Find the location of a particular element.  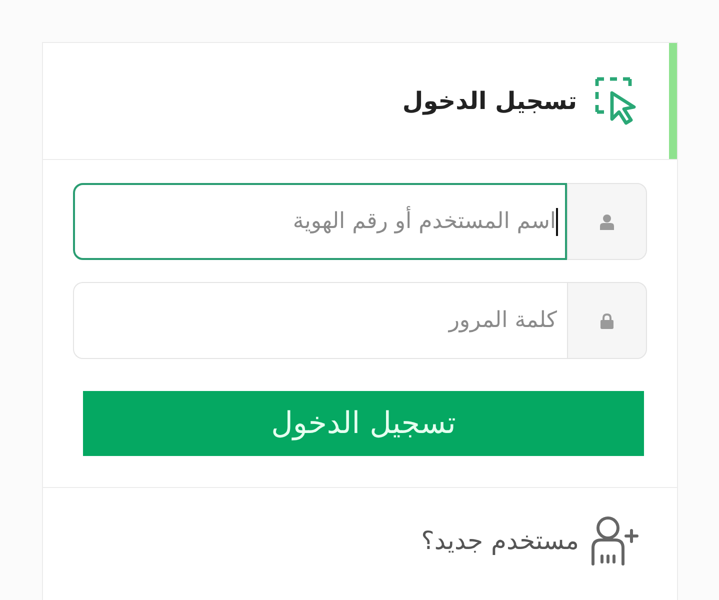

card-title: تسجيل الدخول is located at coordinates (489, 101).